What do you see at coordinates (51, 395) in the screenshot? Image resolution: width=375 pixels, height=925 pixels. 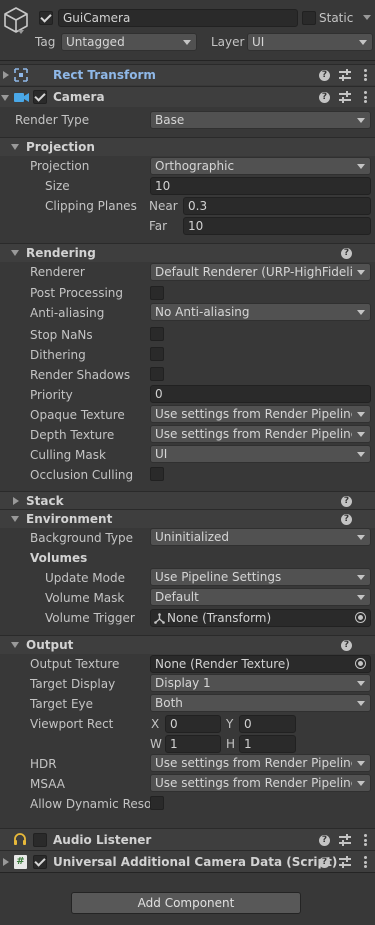 I see `priority-label: Priority` at bounding box center [51, 395].